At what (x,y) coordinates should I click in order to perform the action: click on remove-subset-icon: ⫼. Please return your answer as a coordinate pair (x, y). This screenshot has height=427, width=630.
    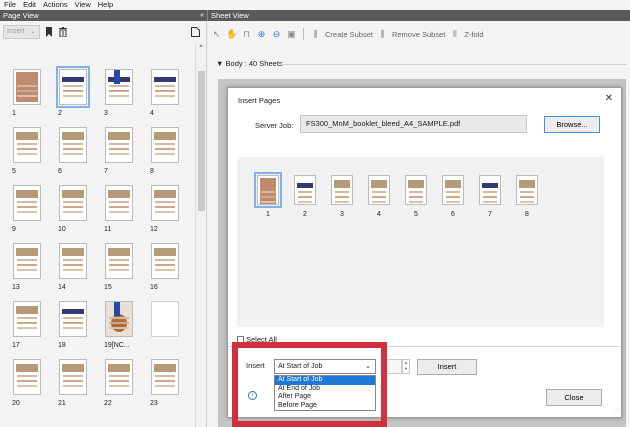
    Looking at the image, I should click on (382, 34).